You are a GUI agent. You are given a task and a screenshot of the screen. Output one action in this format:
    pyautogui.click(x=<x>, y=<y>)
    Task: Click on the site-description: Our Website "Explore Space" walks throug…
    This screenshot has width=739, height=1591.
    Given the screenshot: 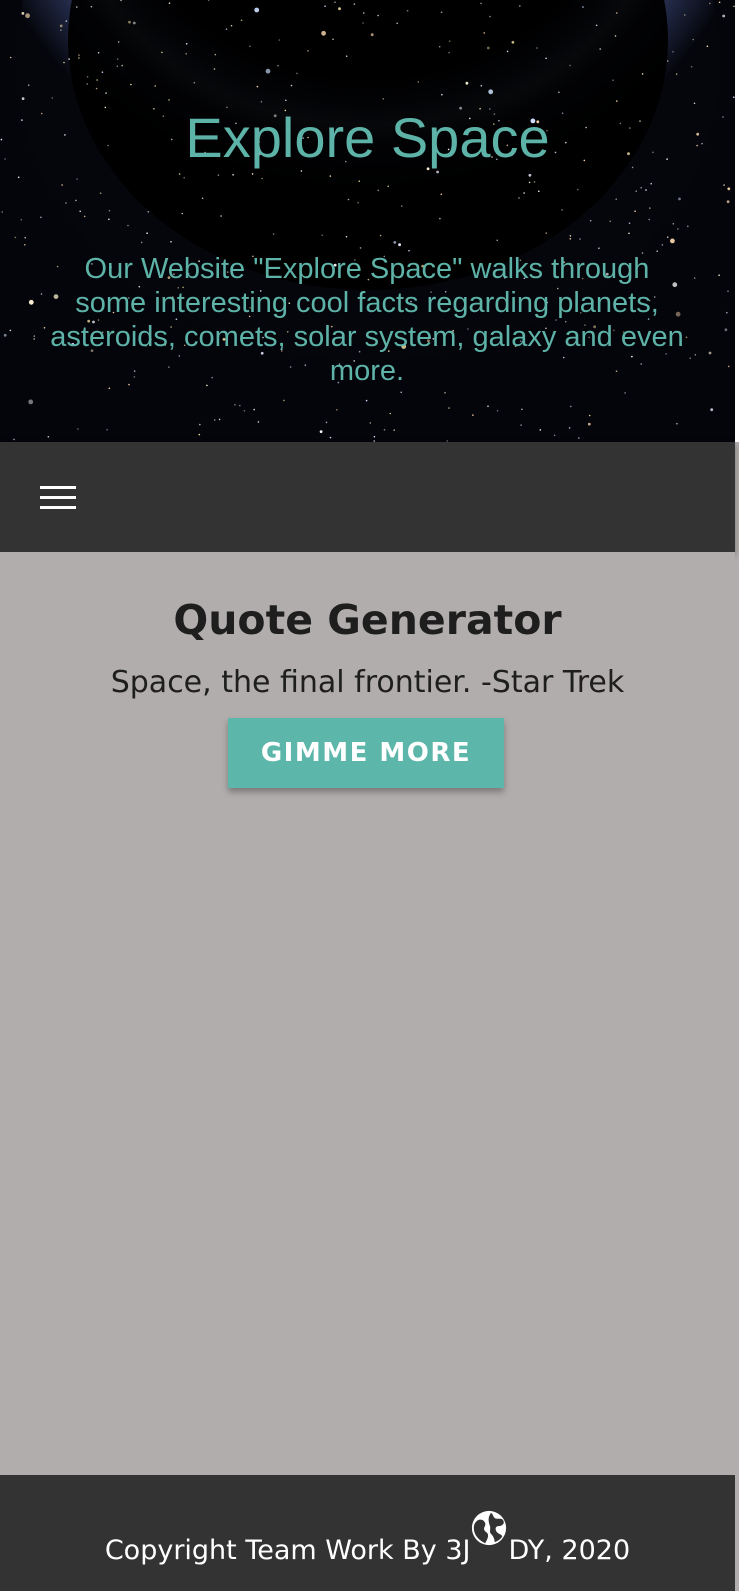 What is the action you would take?
    pyautogui.click(x=367, y=320)
    